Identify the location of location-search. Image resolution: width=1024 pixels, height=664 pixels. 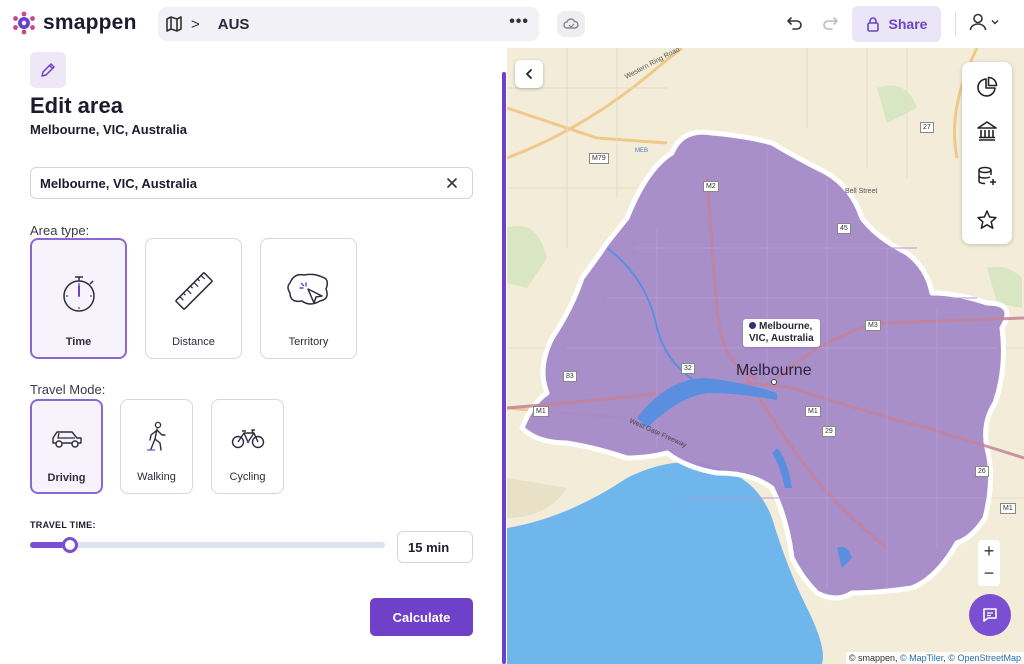
(251, 183).